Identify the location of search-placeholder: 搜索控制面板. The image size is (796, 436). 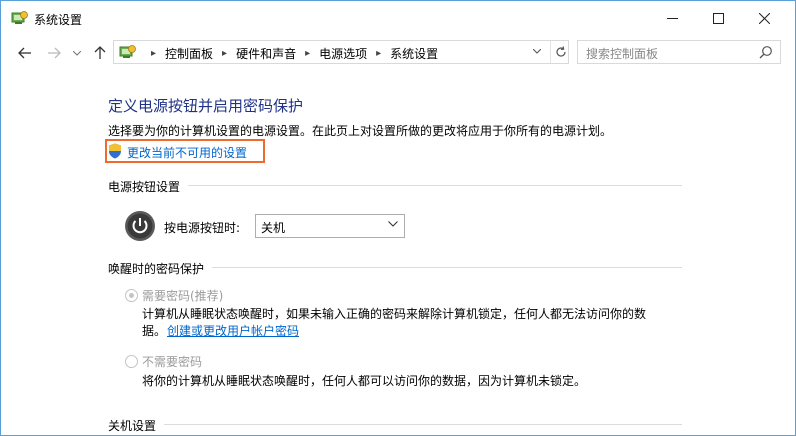
(622, 54).